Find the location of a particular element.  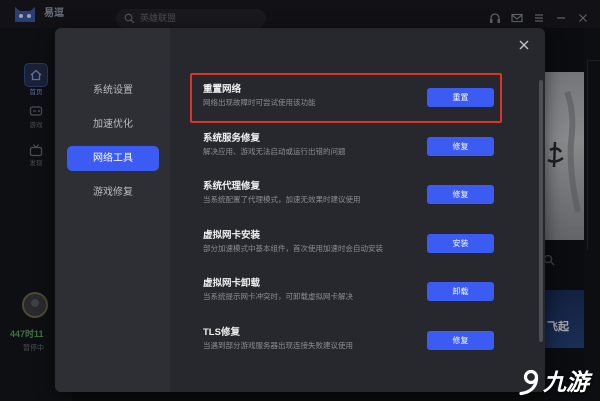

uninstall-button: 卸载 is located at coordinates (460, 291).